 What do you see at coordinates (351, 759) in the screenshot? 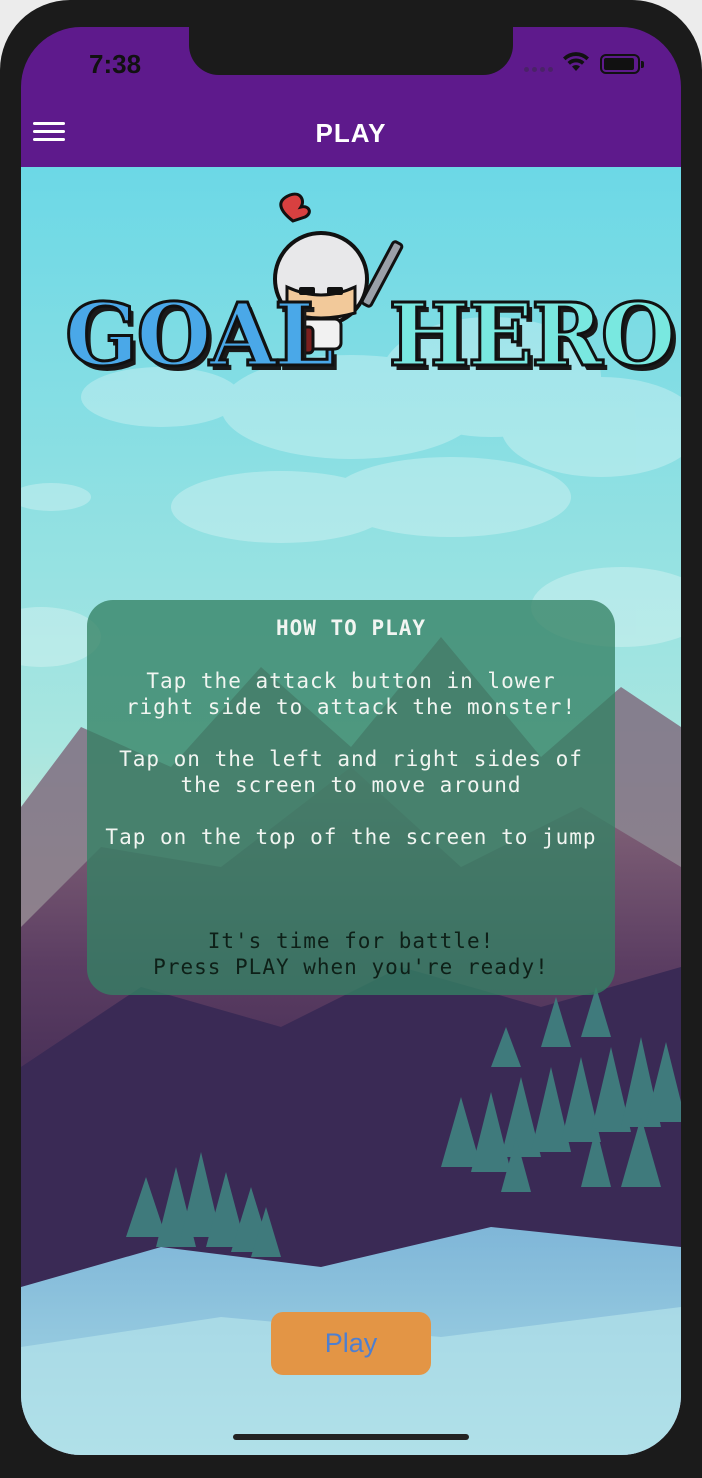
I see `move-instruction-line-1: Tap on the left and right sides of` at bounding box center [351, 759].